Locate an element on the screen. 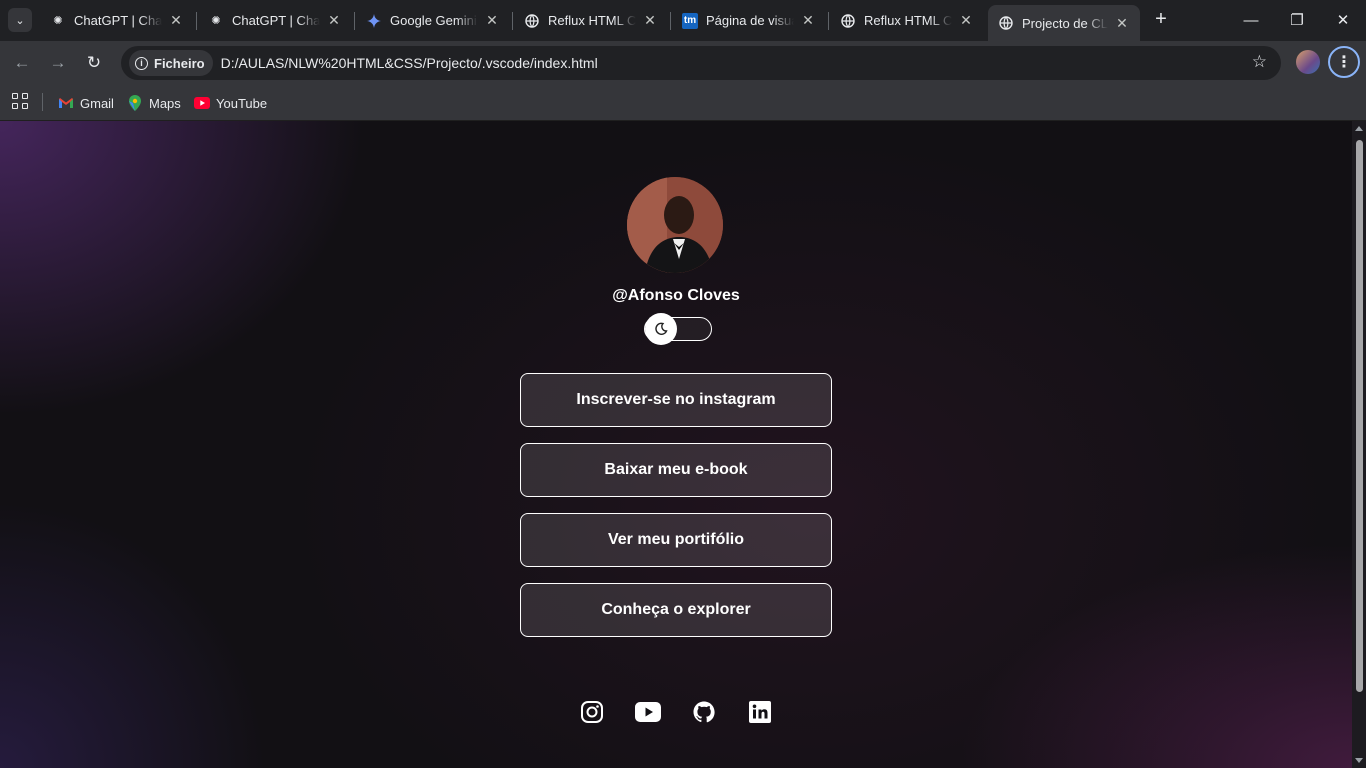  browser-menu-button: ⋮ is located at coordinates (1344, 62).